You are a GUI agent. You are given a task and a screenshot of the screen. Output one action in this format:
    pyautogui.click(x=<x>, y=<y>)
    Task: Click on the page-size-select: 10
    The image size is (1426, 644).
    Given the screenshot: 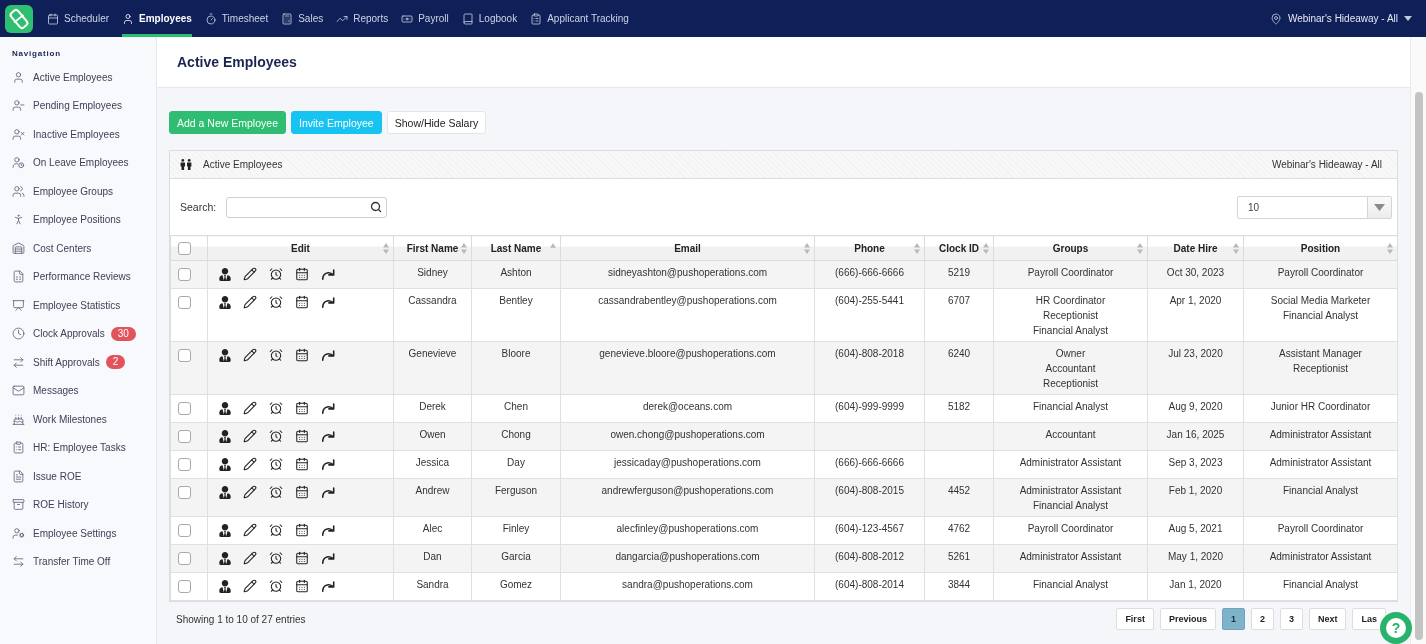 What is the action you would take?
    pyautogui.click(x=1314, y=207)
    